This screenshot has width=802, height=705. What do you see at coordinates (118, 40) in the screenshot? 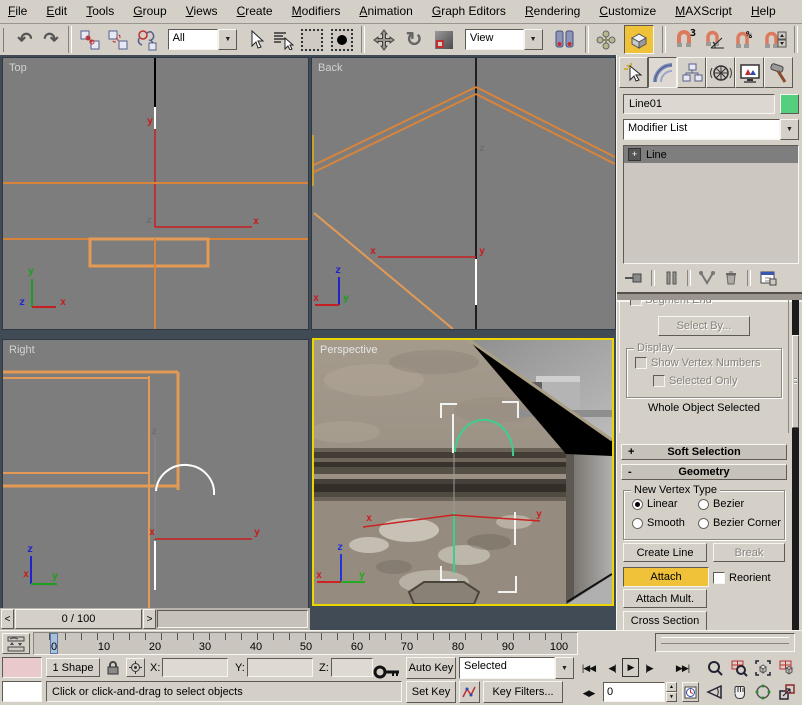
I see `unlink-selection-icon` at bounding box center [118, 40].